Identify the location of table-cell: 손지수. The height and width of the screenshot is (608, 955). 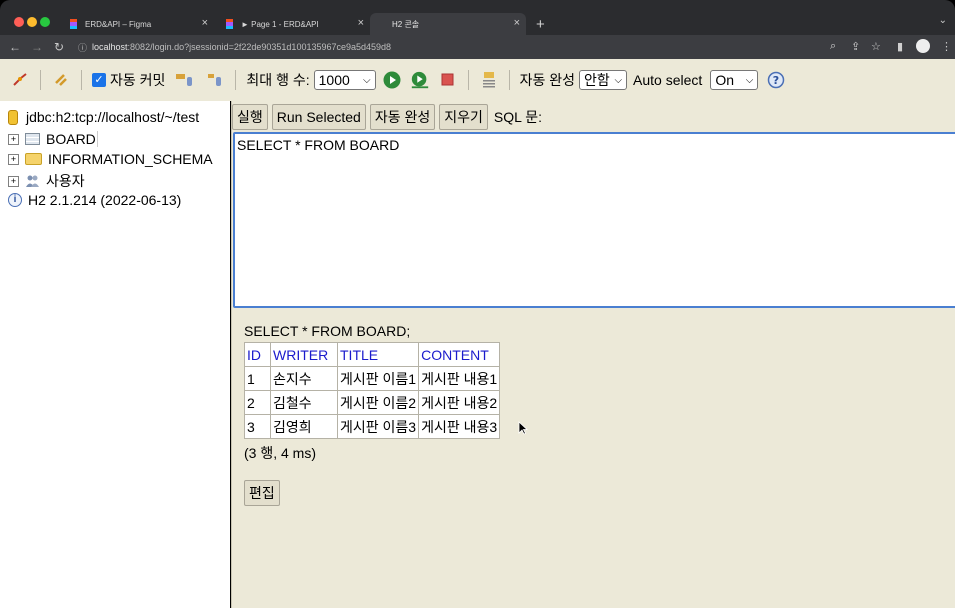
(304, 378).